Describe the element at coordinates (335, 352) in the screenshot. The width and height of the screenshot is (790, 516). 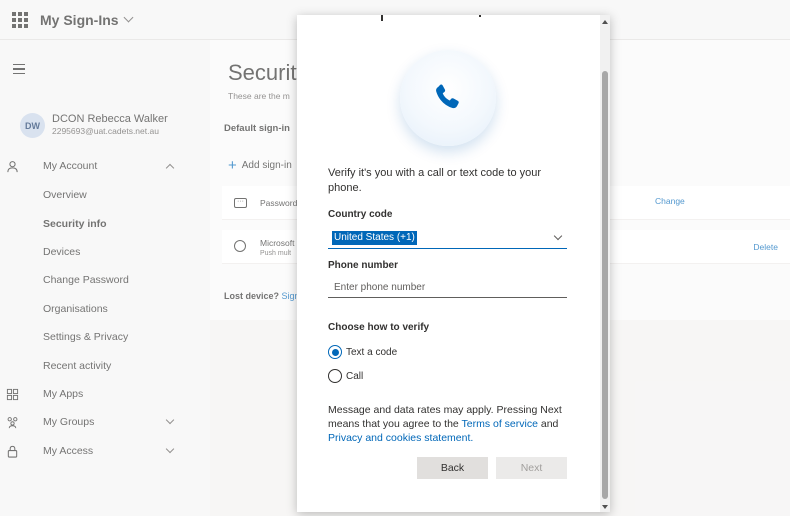
I see `radio-button-selected` at that location.